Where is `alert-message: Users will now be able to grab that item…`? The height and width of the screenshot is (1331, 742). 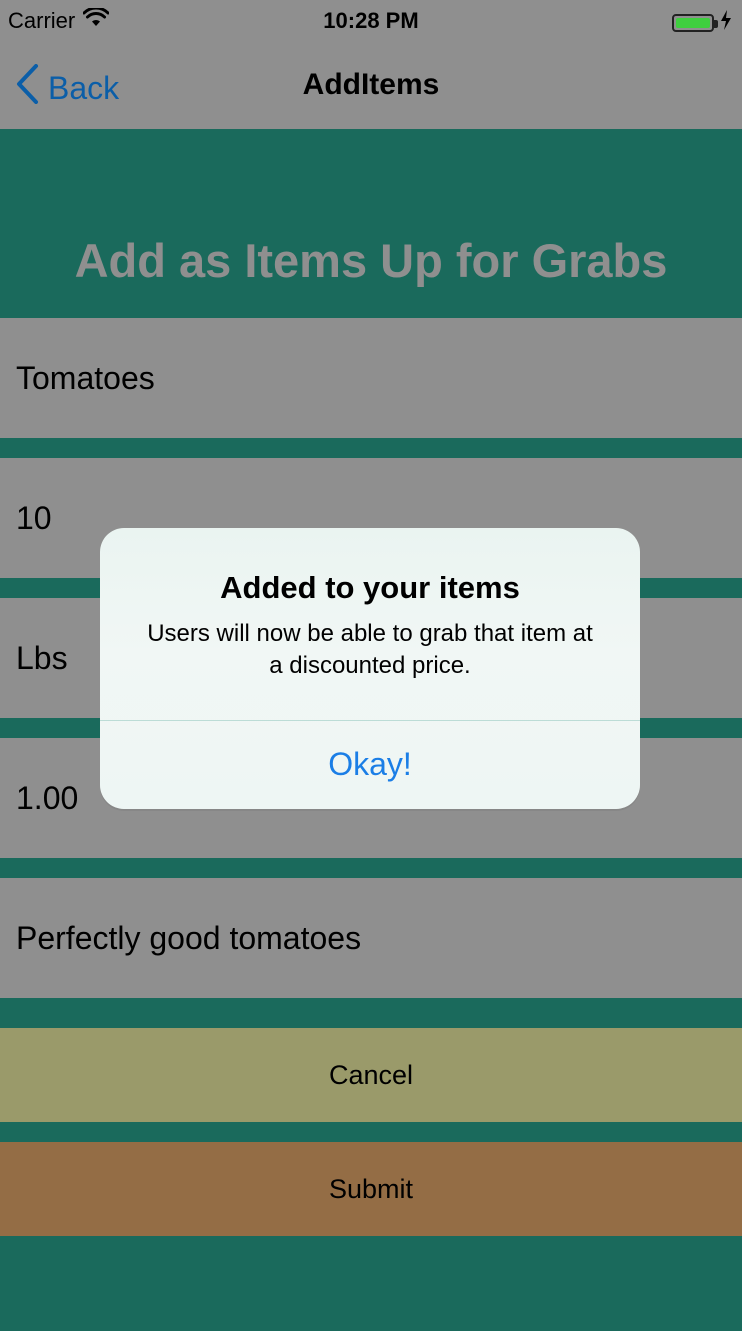
alert-message: Users will now be able to grab that item… is located at coordinates (370, 649).